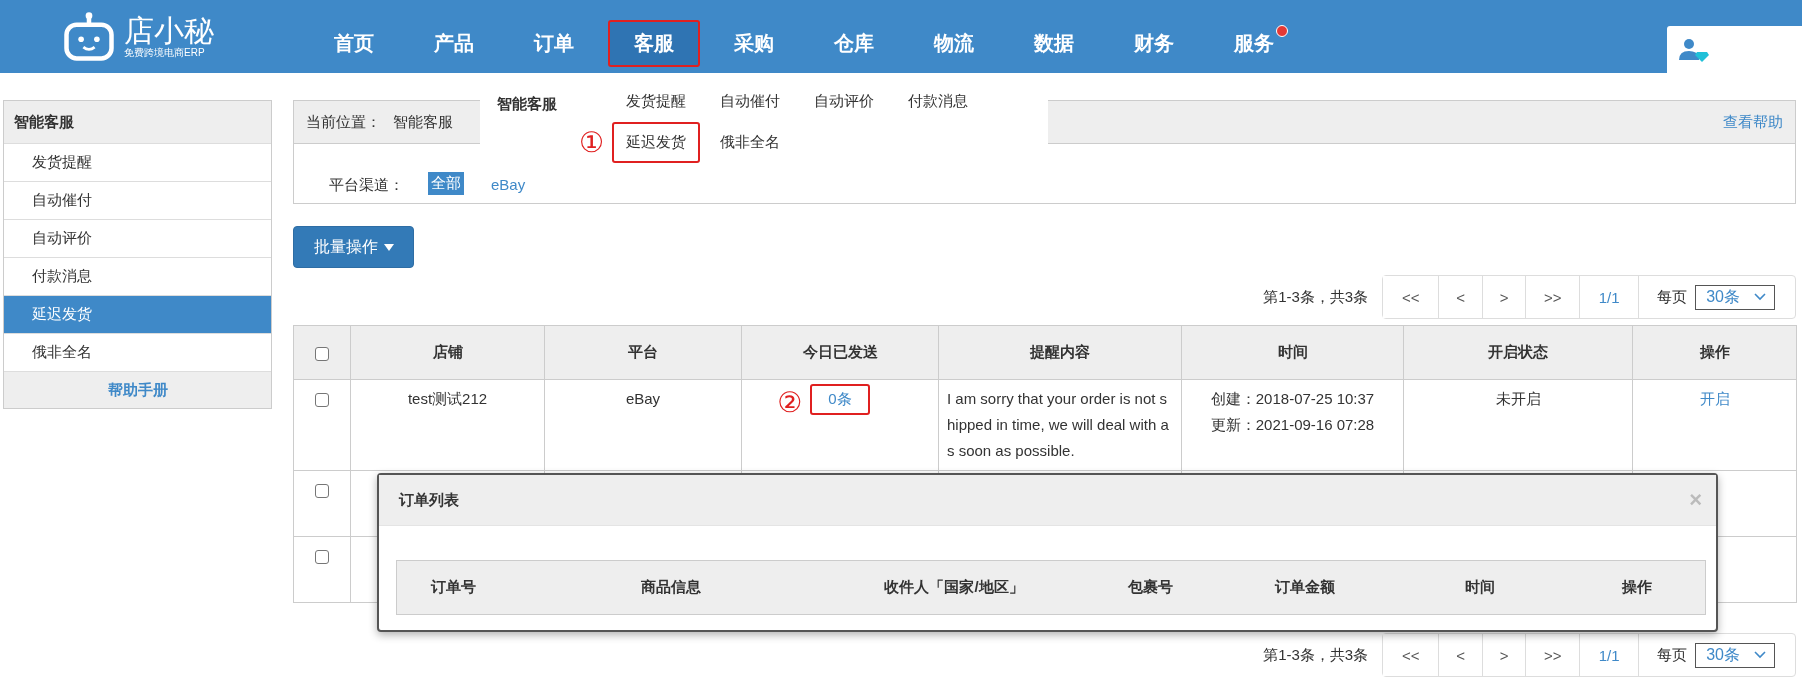  What do you see at coordinates (656, 101) in the screenshot?
I see `menu-item: 发货提醒` at bounding box center [656, 101].